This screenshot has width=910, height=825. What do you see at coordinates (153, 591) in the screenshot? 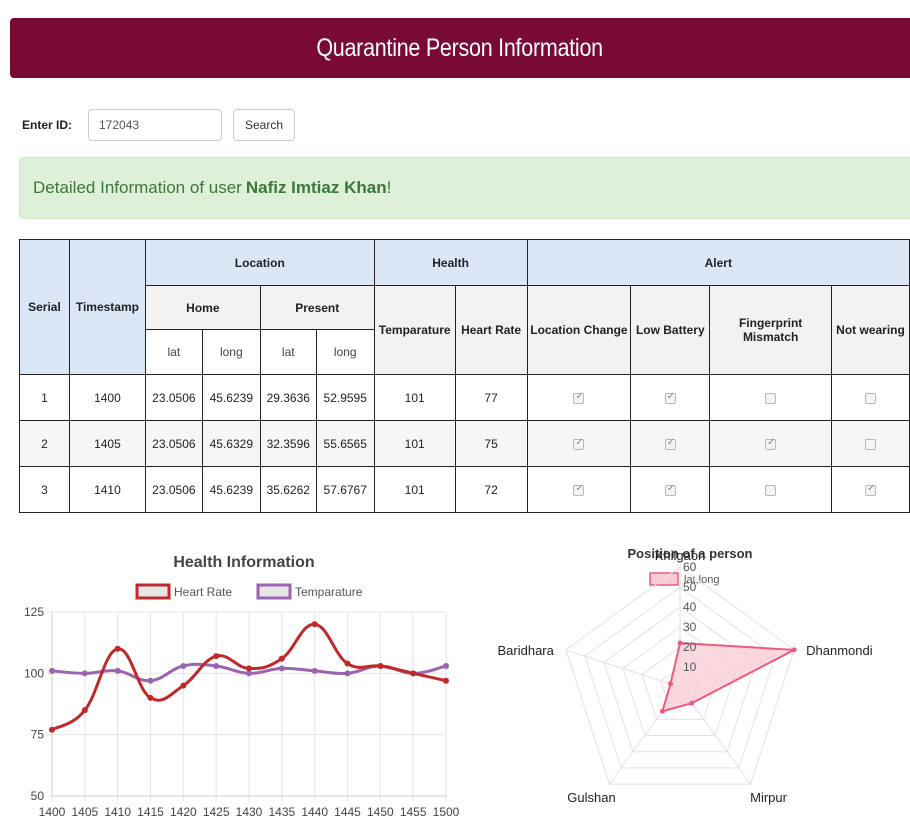
I see `heart-rate-legend-swatch` at bounding box center [153, 591].